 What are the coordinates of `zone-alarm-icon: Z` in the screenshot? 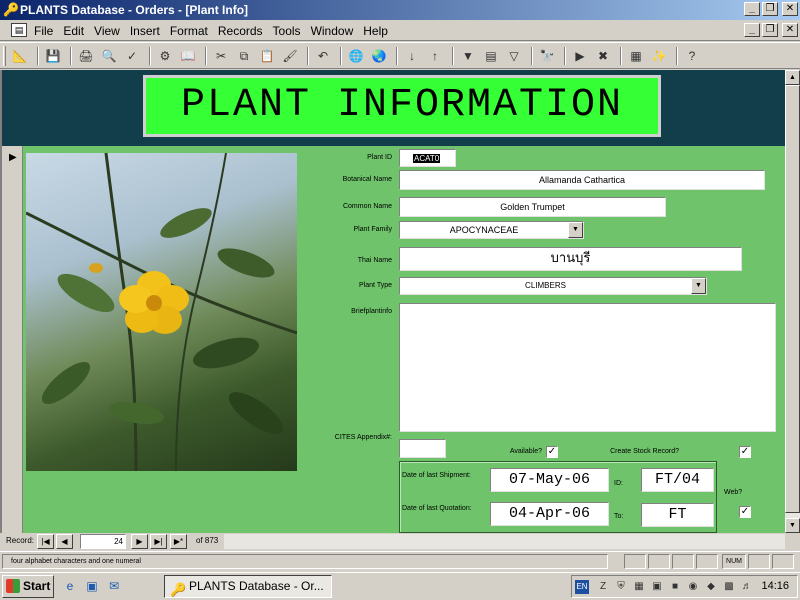 It's located at (603, 587).